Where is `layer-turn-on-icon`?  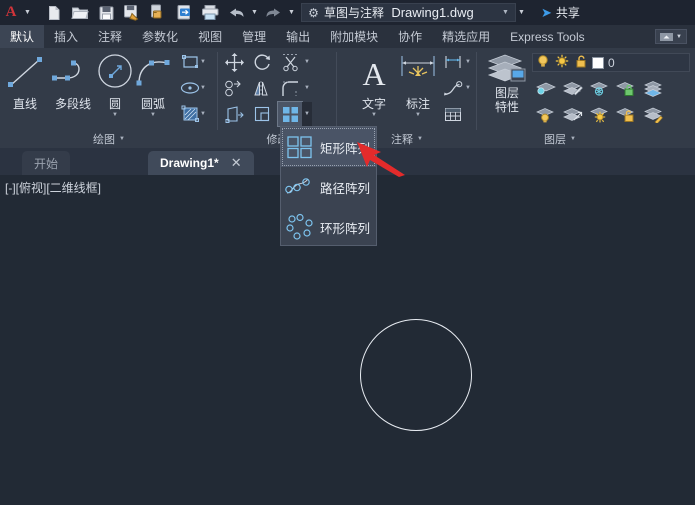 layer-turn-on-icon is located at coordinates (599, 114).